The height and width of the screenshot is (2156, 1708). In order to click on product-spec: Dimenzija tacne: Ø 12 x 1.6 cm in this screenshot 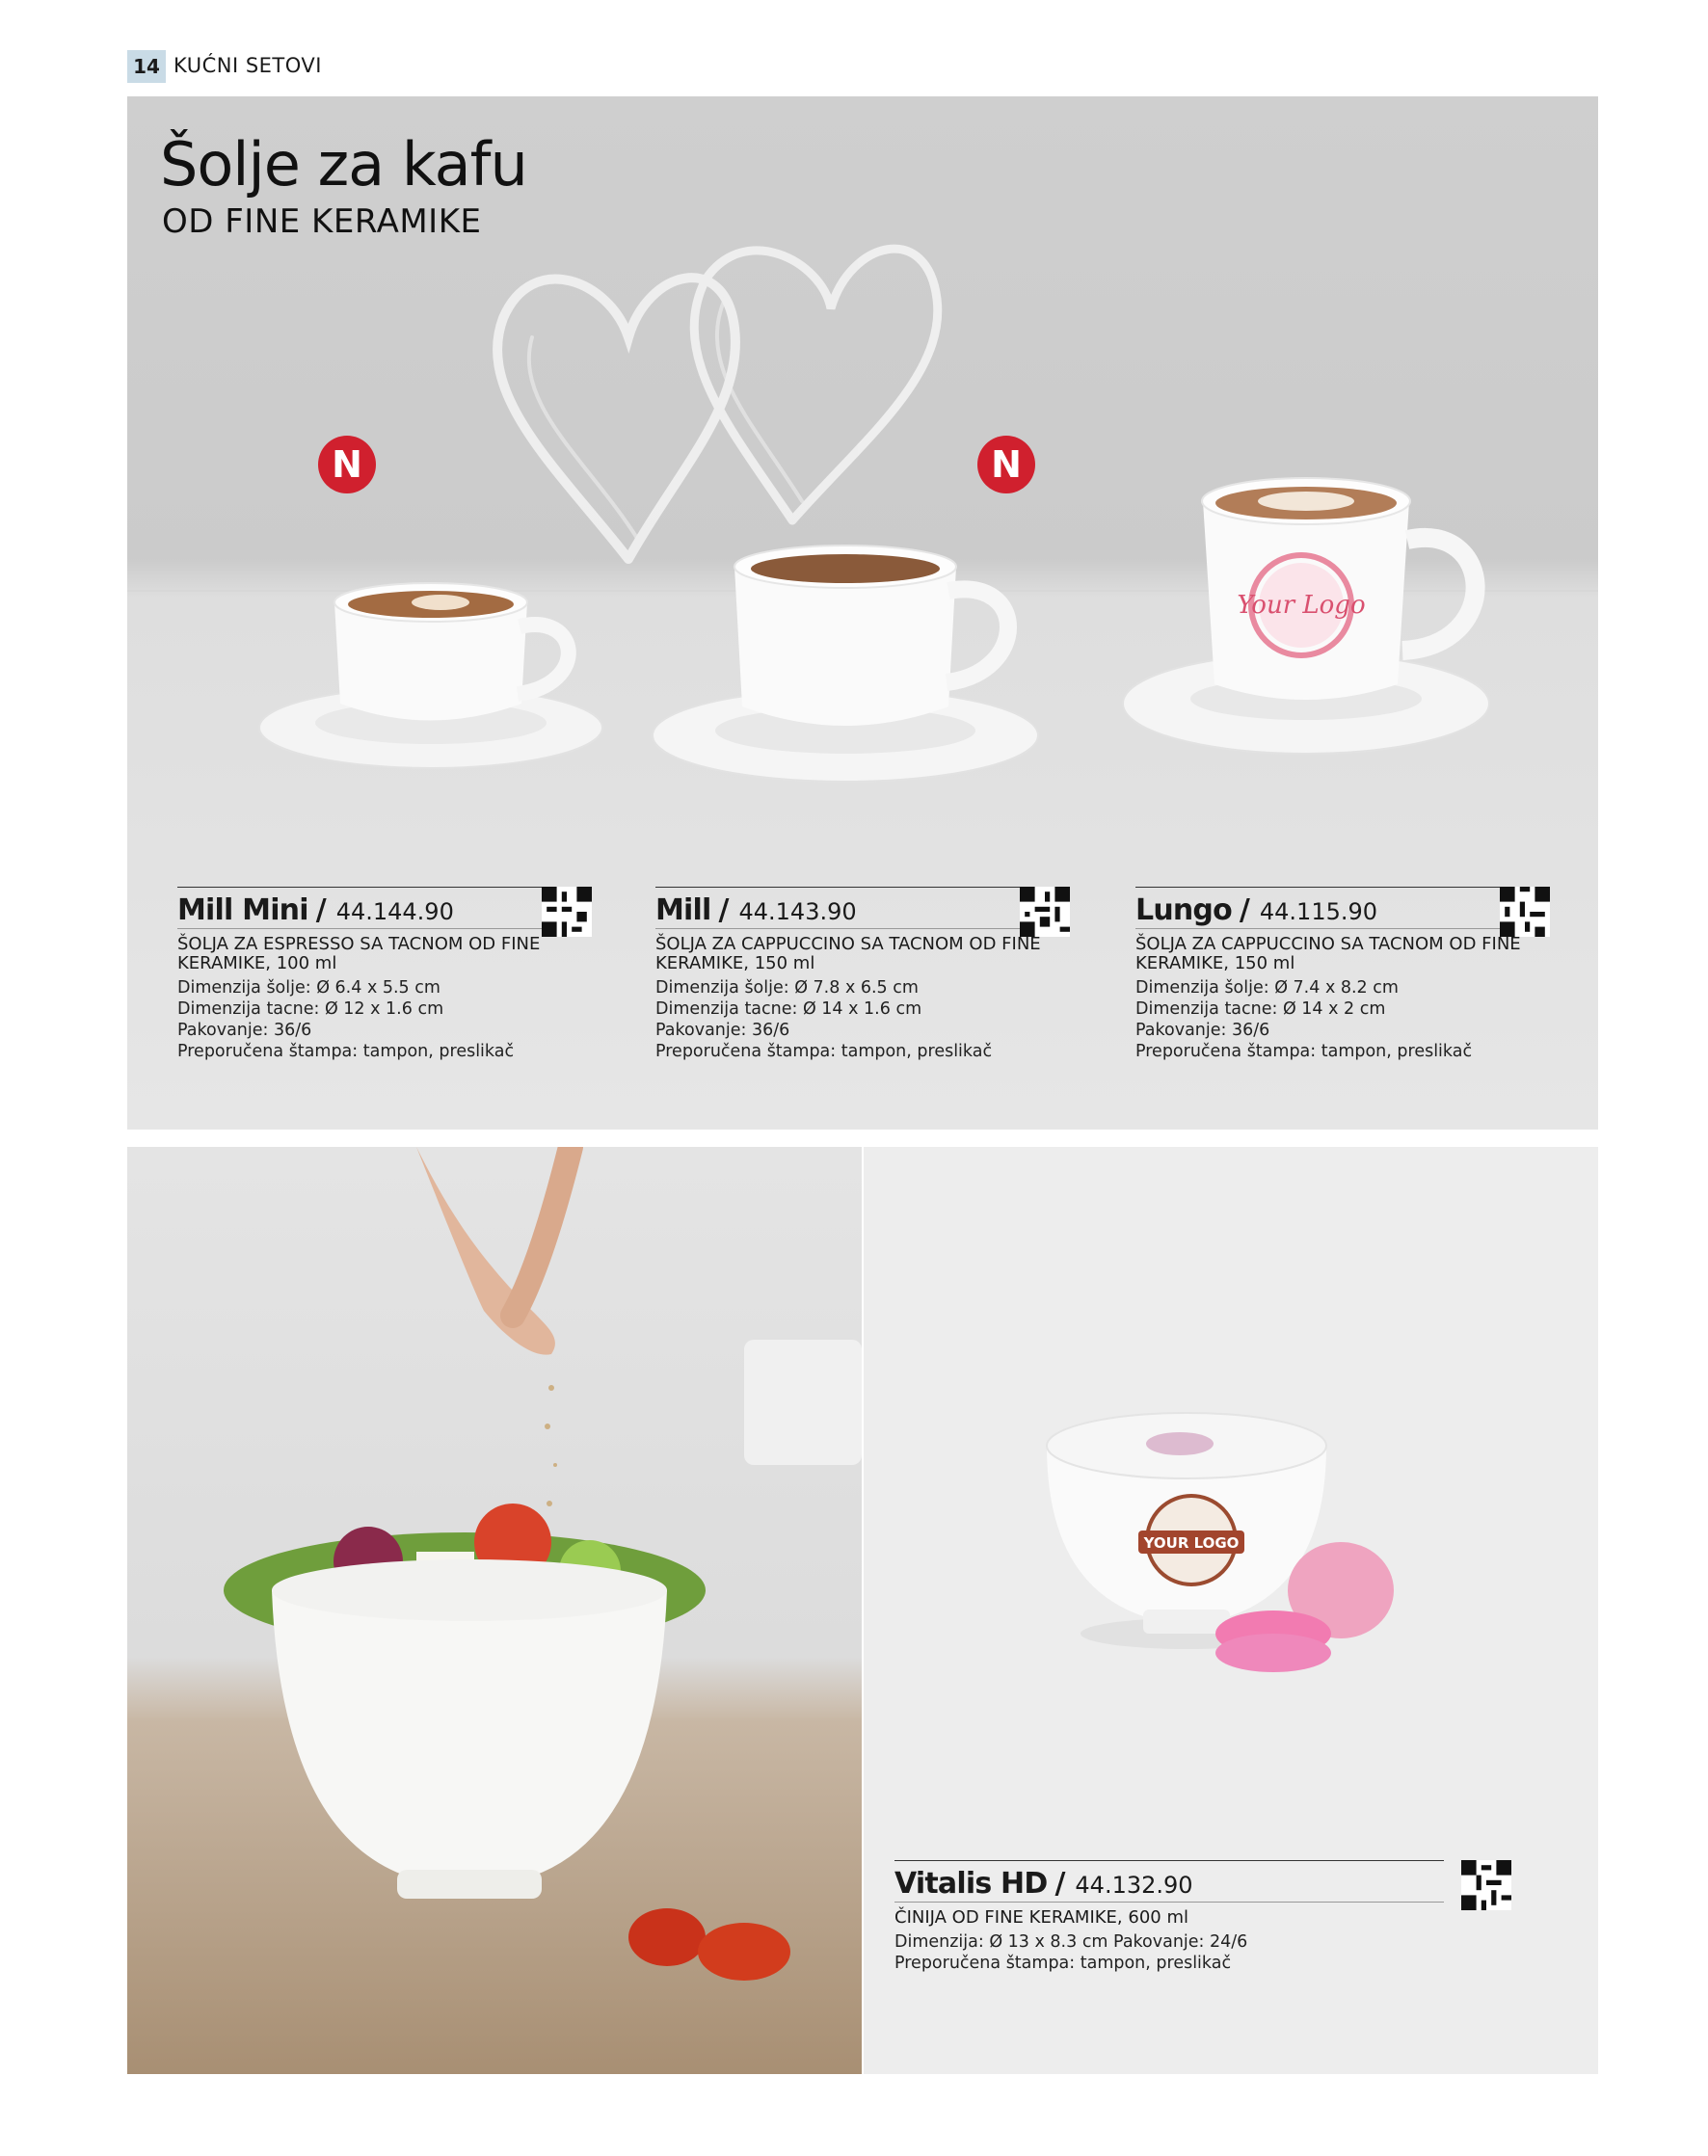, I will do `click(310, 1009)`.